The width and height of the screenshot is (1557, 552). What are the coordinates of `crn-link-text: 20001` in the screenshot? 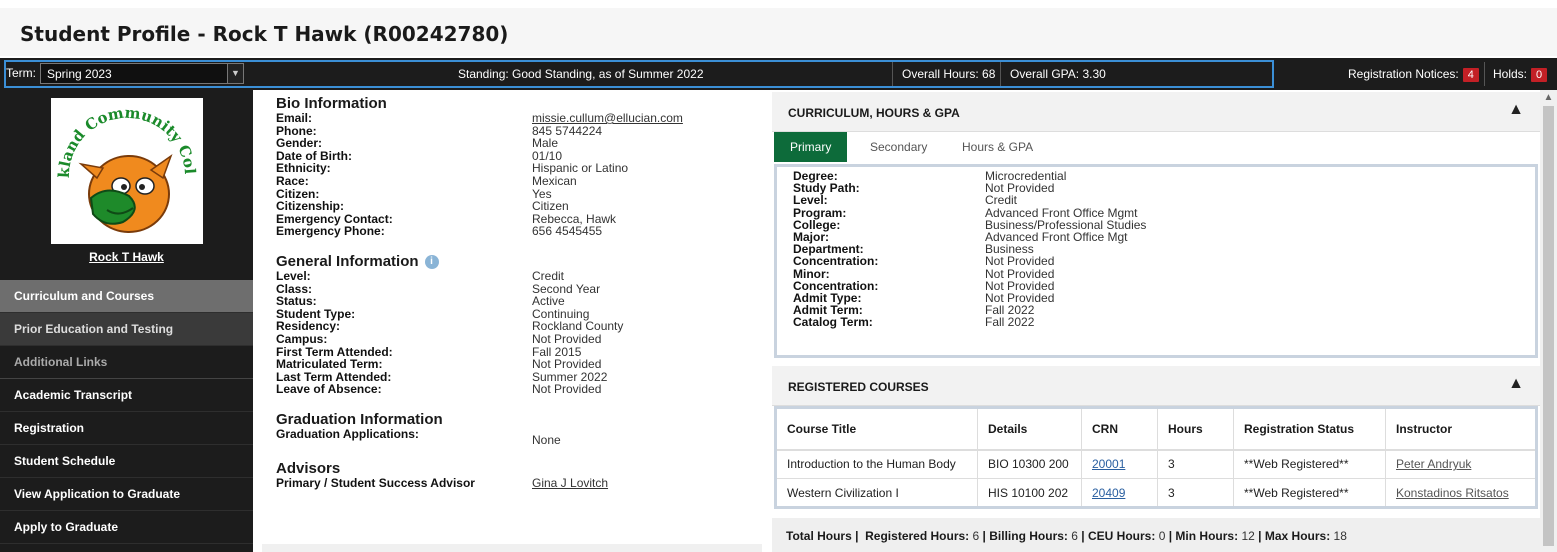 It's located at (1108, 464).